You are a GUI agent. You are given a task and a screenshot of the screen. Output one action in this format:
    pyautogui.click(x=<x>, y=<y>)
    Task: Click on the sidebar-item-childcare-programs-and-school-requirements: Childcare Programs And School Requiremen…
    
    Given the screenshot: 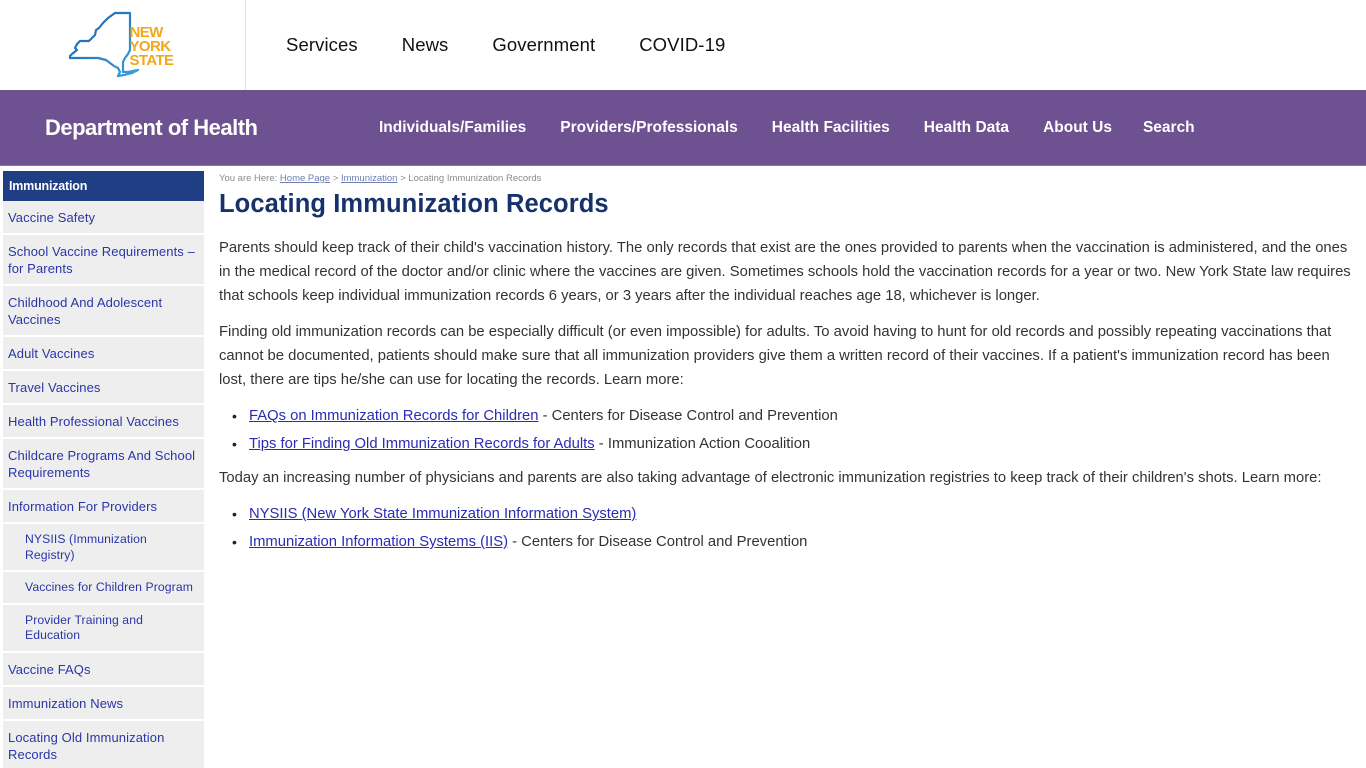 What is the action you would take?
    pyautogui.click(x=103, y=464)
    